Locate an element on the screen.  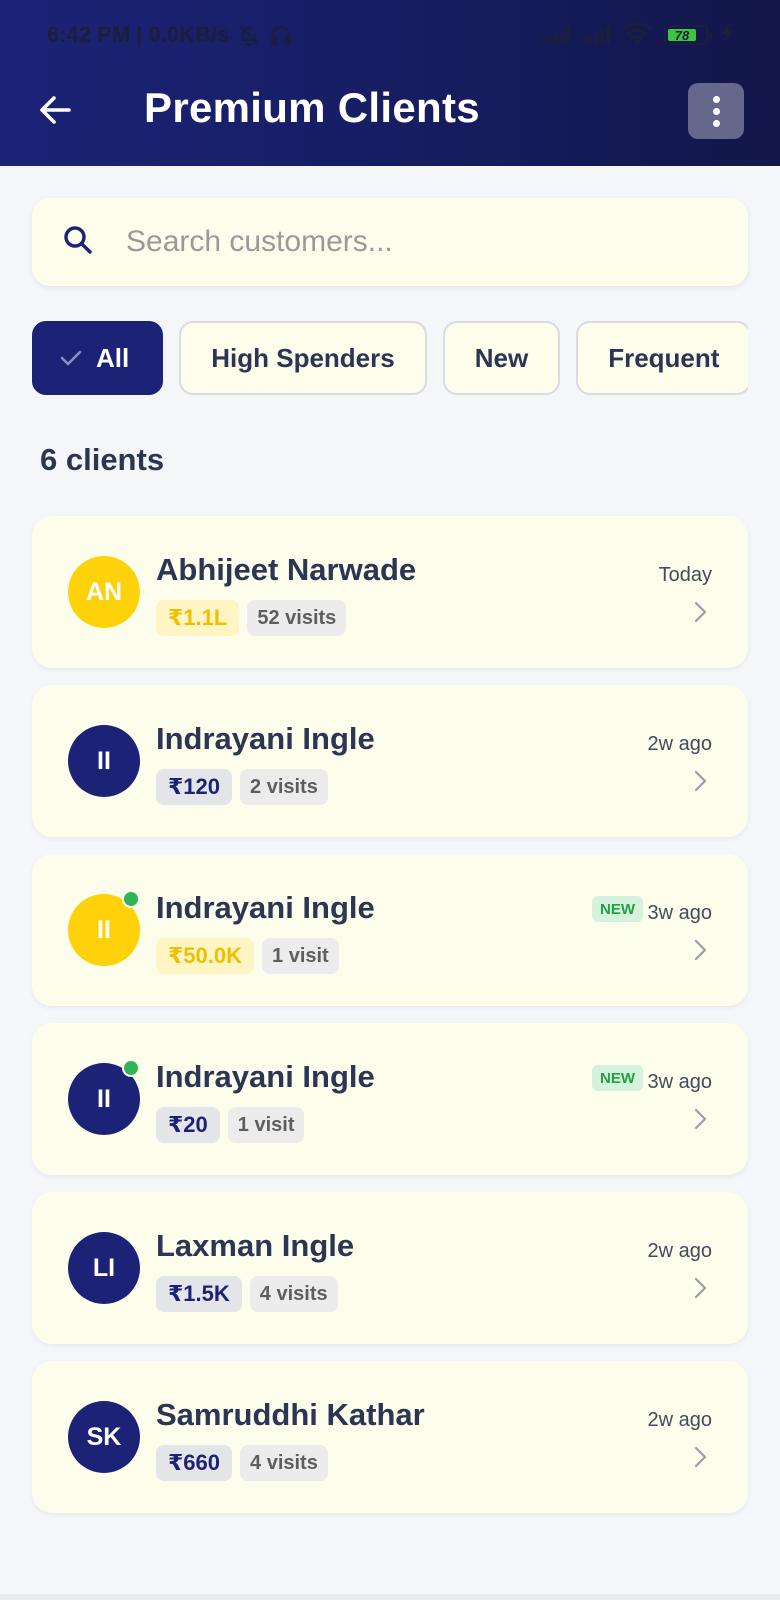
client-tags: ₹20 1 visit is located at coordinates (230, 1125).